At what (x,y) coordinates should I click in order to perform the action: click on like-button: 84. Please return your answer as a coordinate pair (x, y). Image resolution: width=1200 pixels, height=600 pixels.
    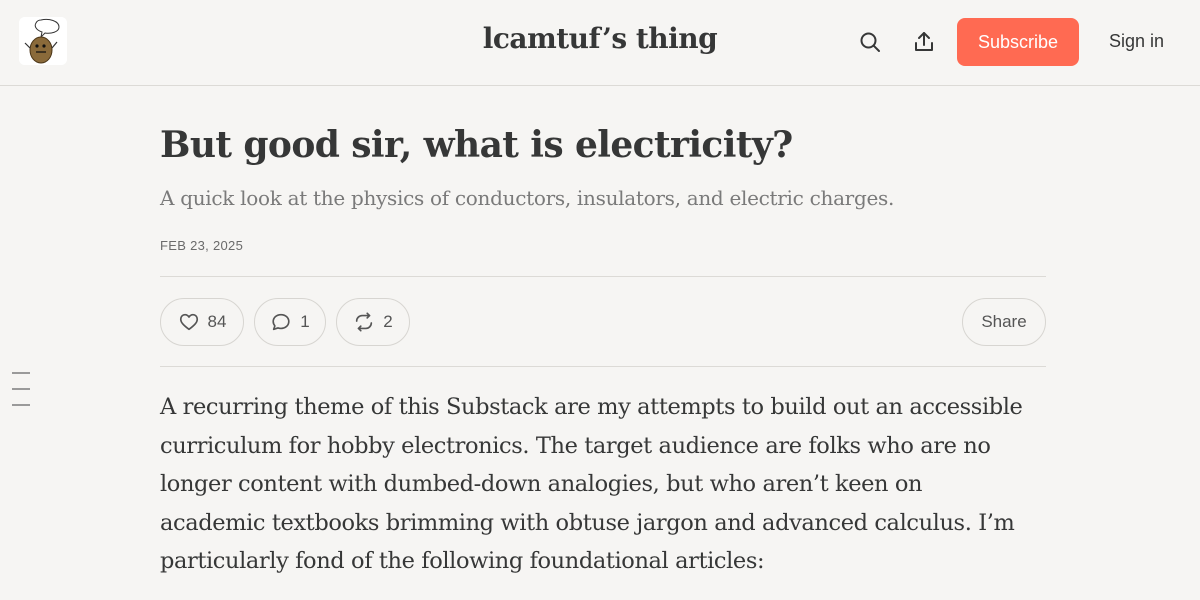
    Looking at the image, I should click on (202, 322).